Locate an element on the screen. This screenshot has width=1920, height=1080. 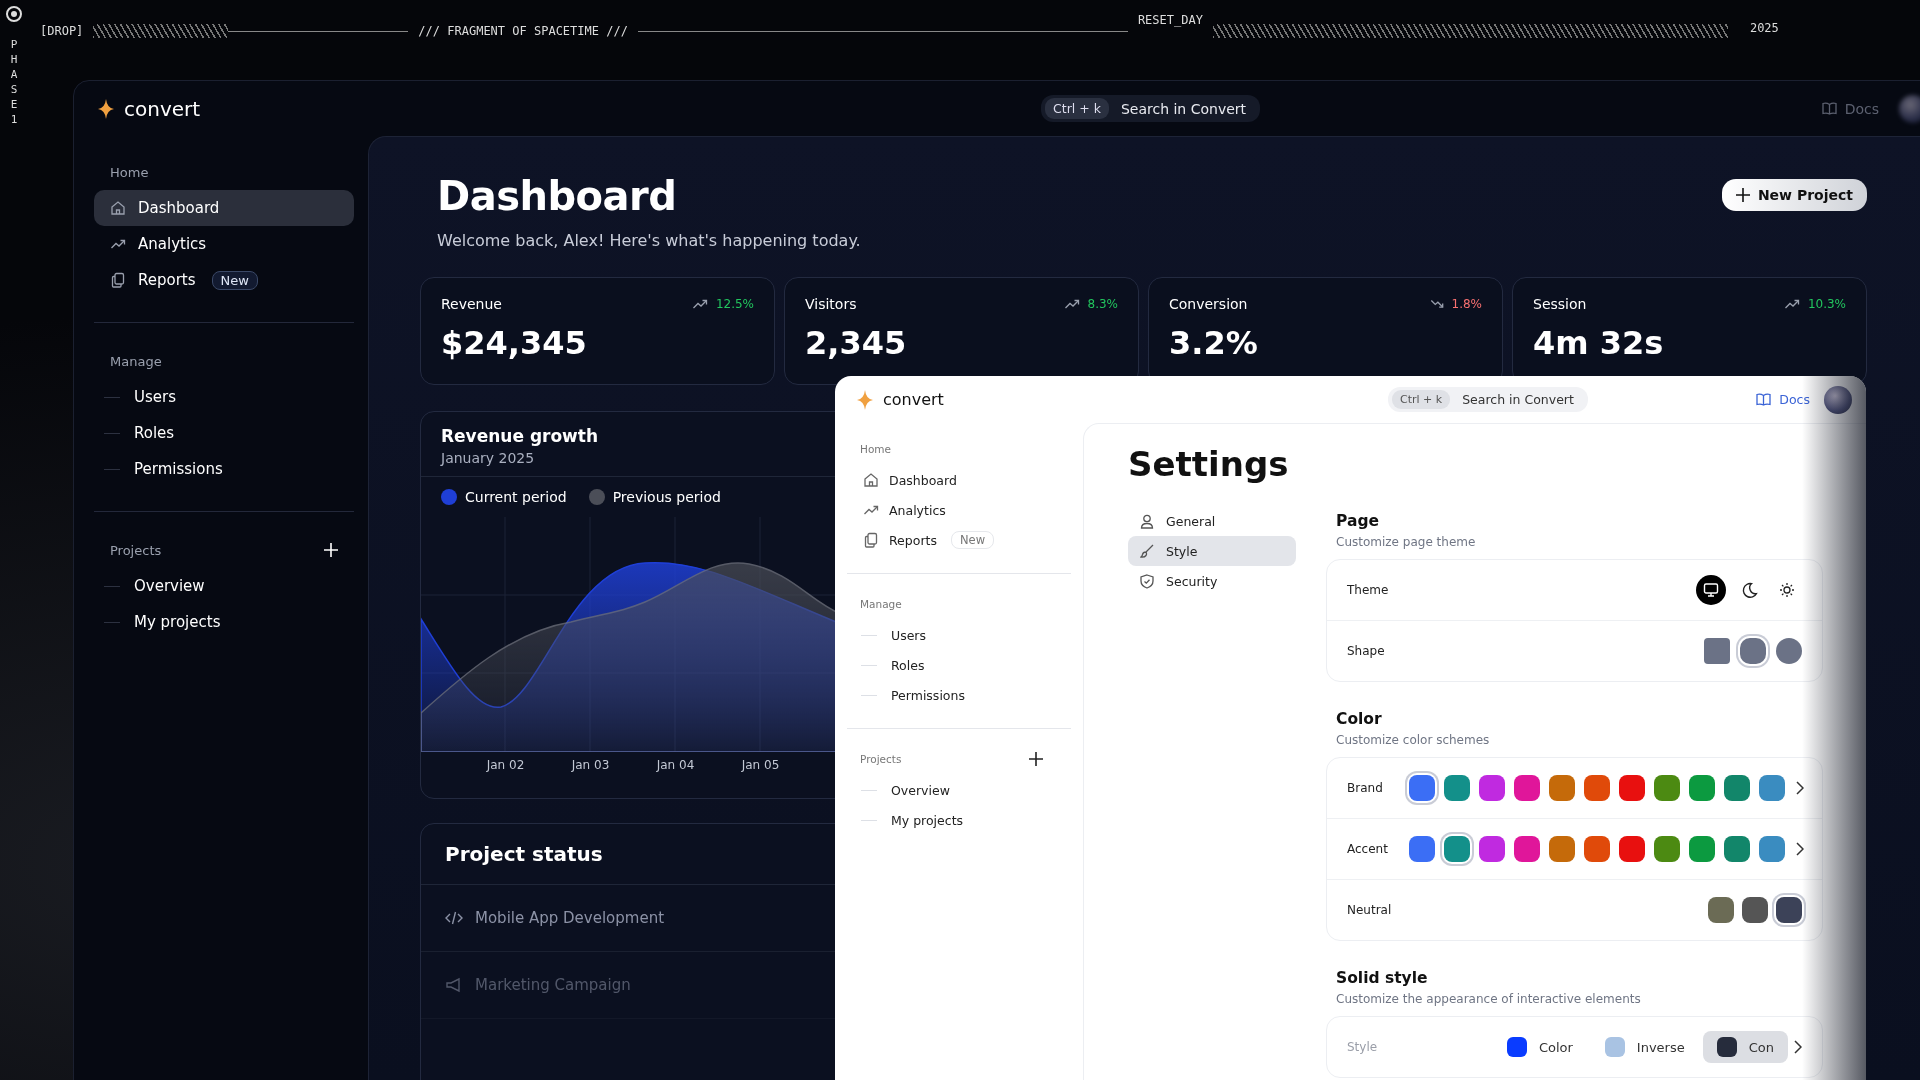
legend-label: Current period is located at coordinates (516, 497).